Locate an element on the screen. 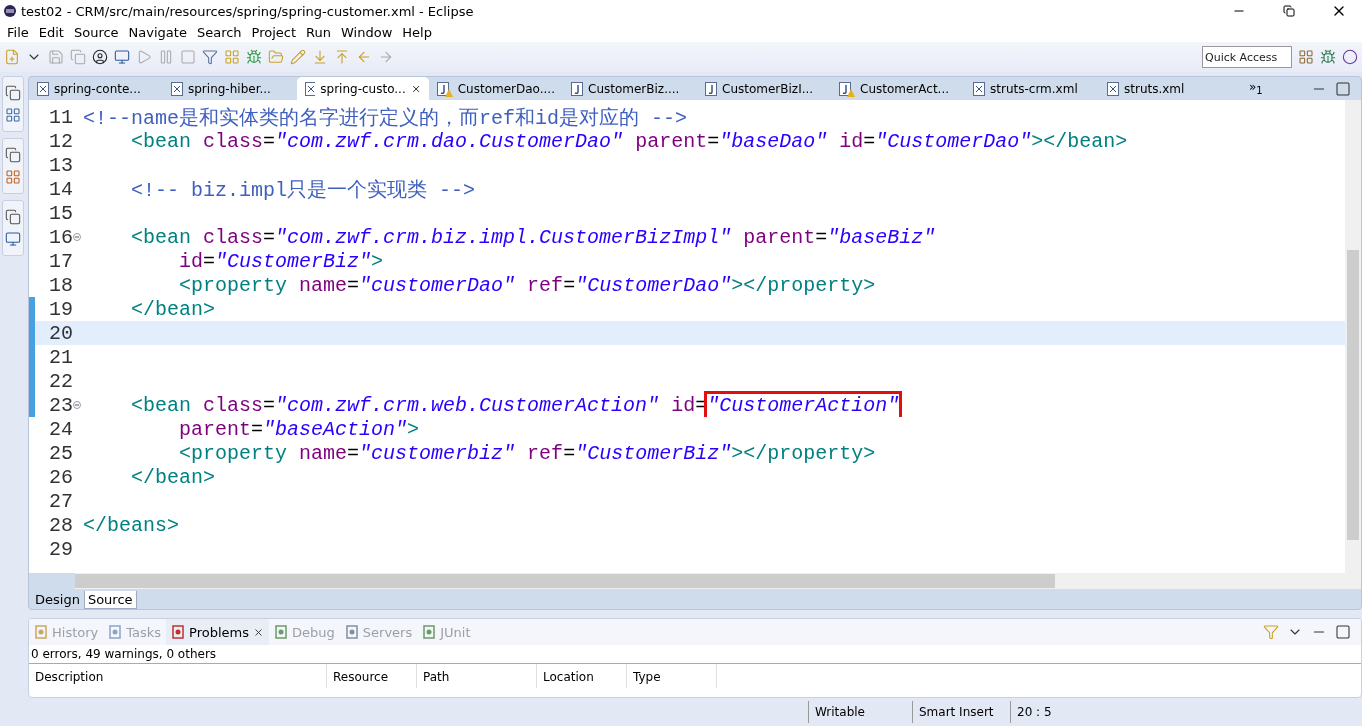 The height and width of the screenshot is (726, 1362). menu-item: Project is located at coordinates (274, 32).